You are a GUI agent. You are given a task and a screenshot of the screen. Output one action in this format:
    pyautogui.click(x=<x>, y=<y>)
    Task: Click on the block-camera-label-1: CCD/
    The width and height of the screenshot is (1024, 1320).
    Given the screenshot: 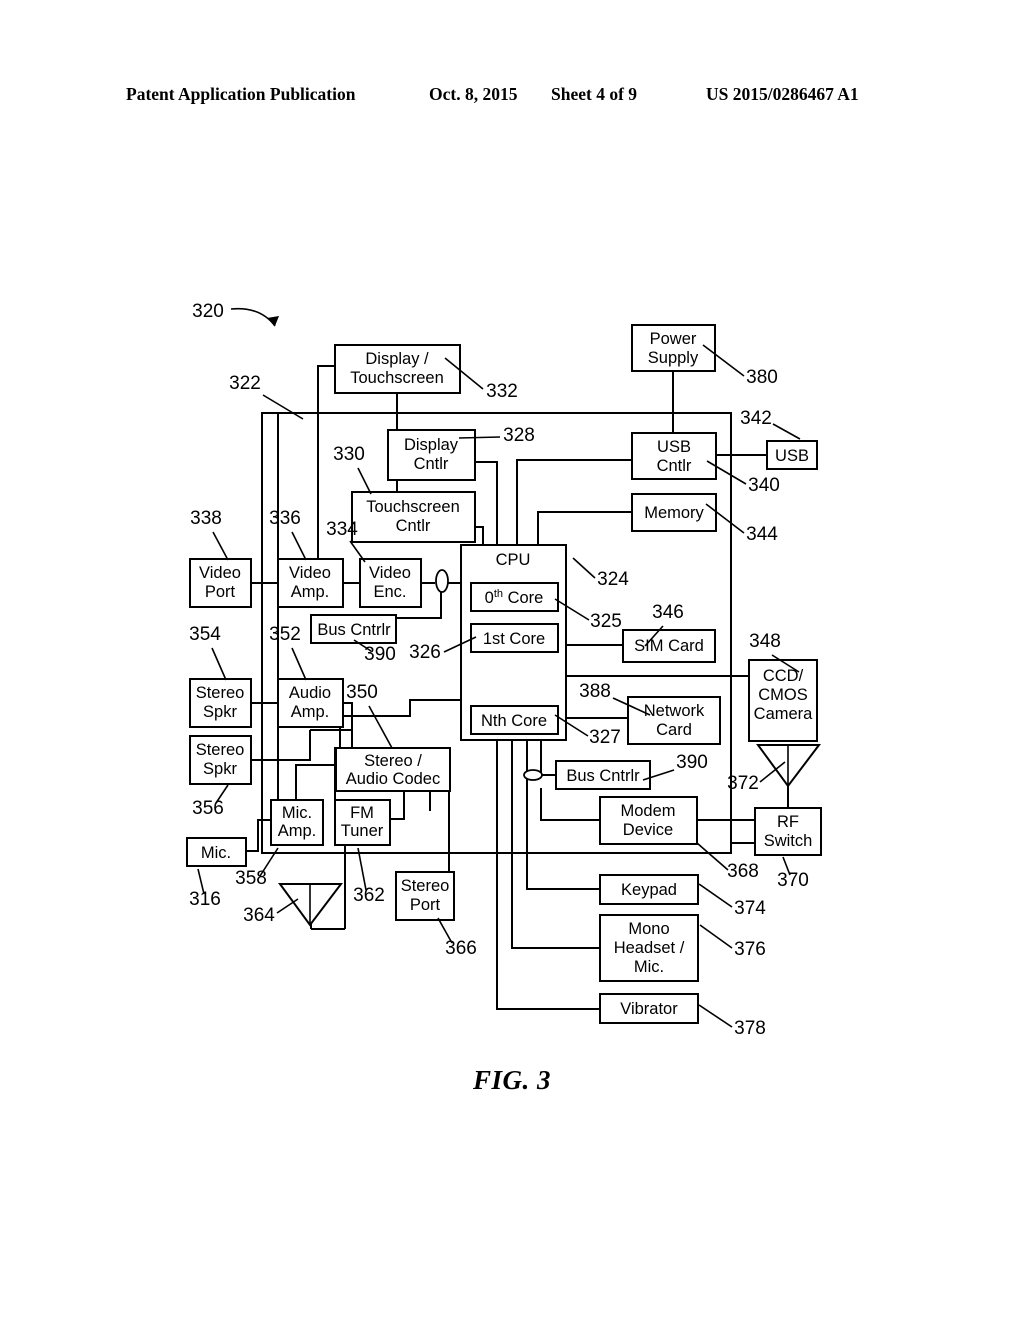 What is the action you would take?
    pyautogui.click(x=783, y=676)
    